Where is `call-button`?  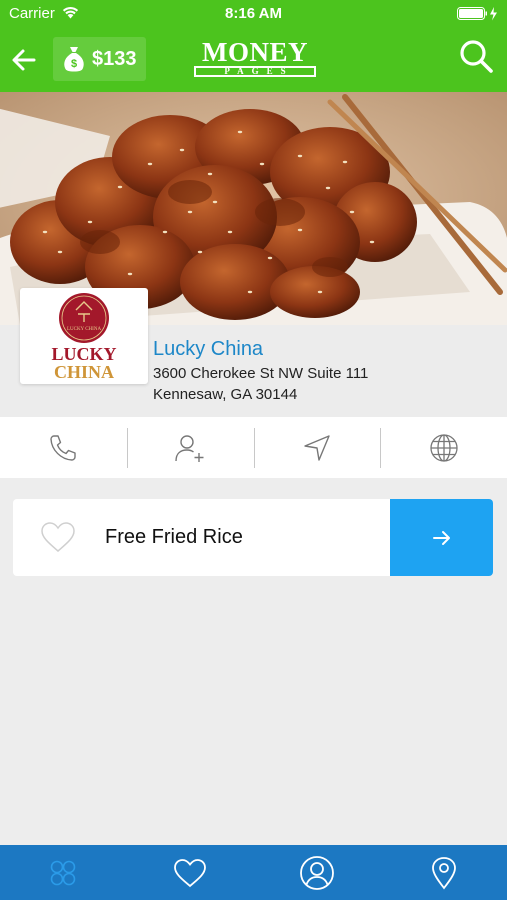
call-button is located at coordinates (63, 447).